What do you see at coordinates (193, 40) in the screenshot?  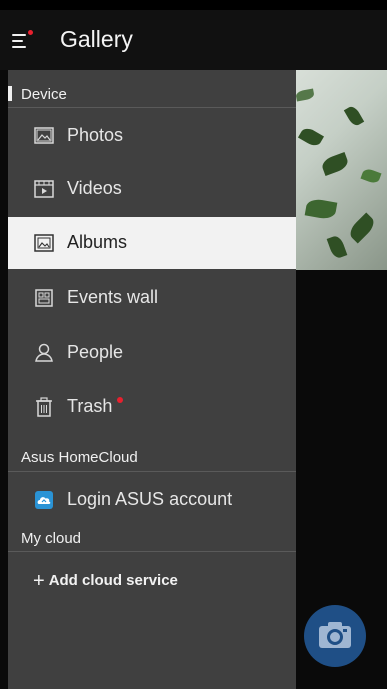 I see `app-bar: Gallery` at bounding box center [193, 40].